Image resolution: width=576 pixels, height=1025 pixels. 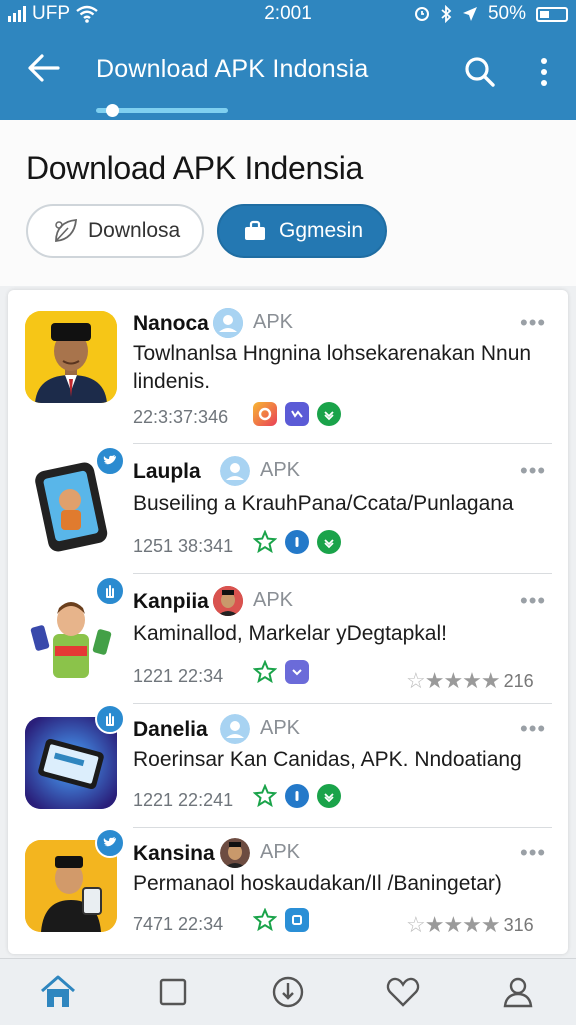 I want to click on leaf-icon, so click(x=66, y=230).